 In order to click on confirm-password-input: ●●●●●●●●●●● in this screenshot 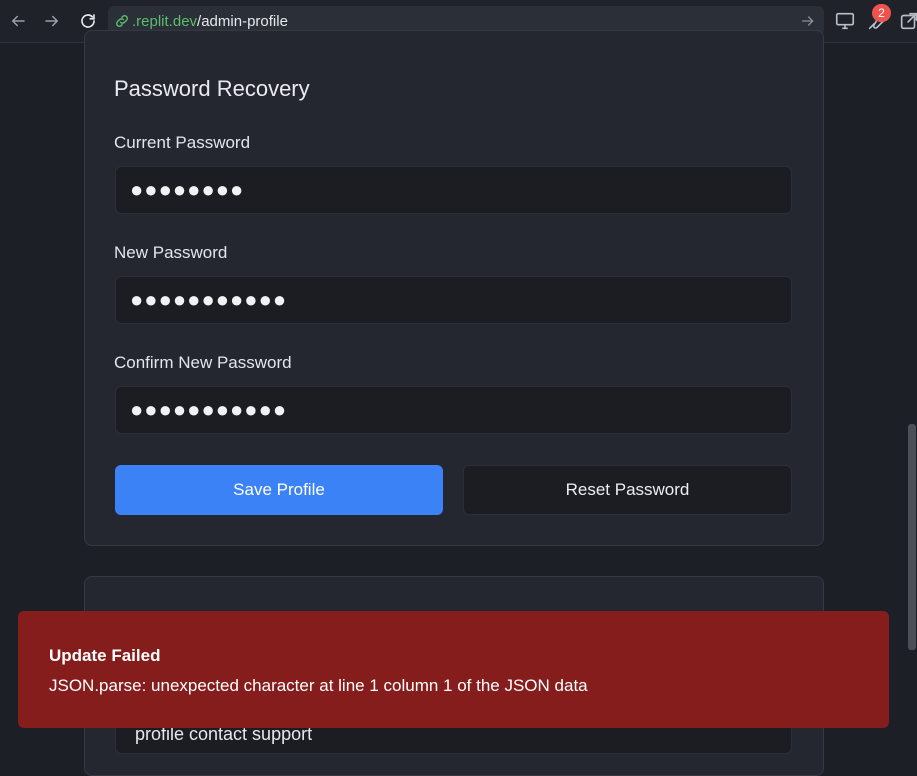, I will do `click(453, 410)`.